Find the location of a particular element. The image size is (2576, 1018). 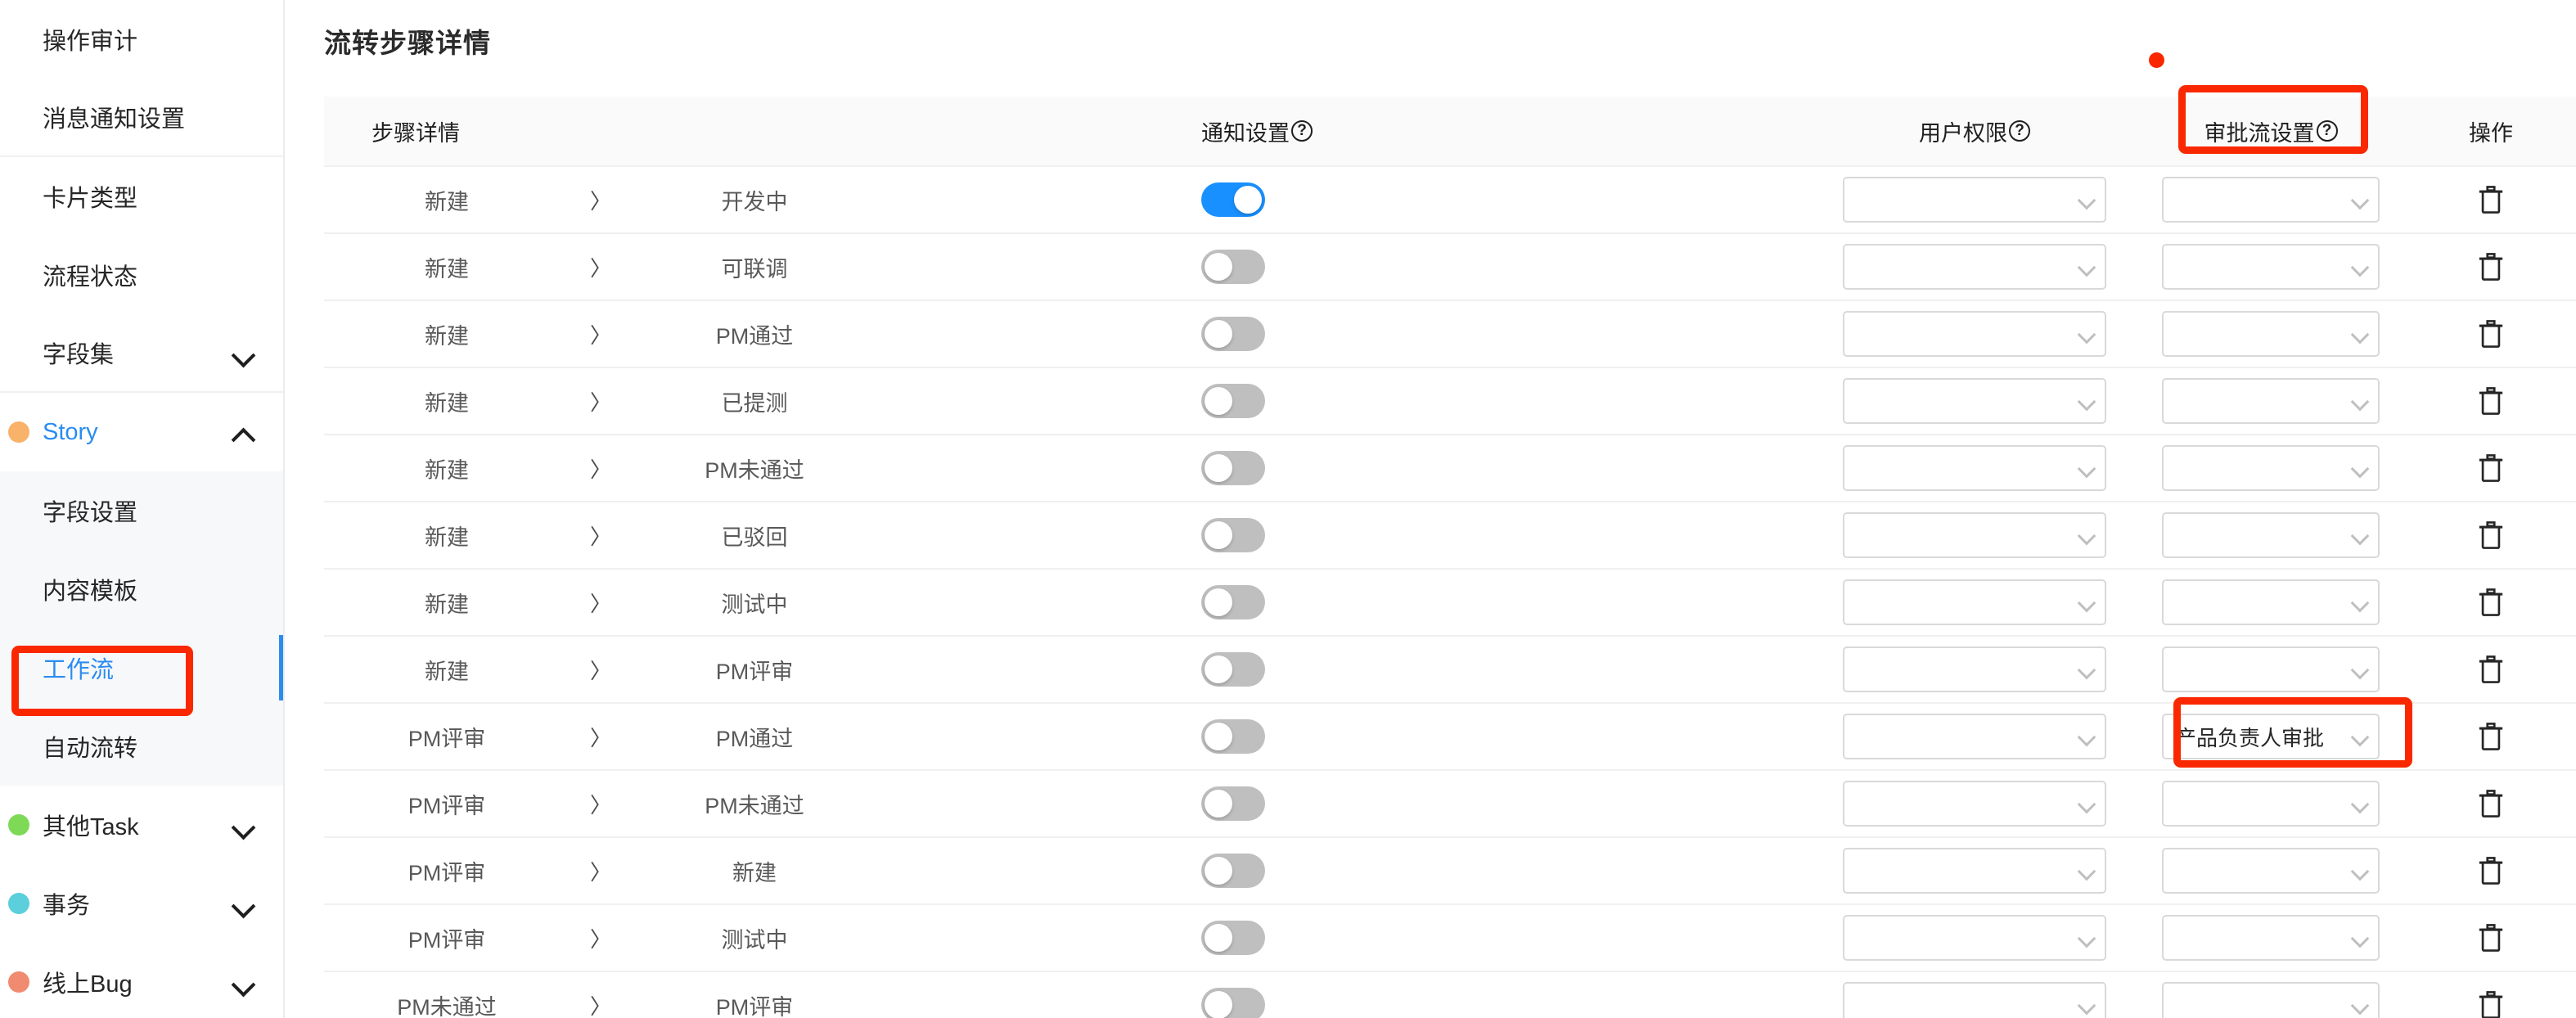

step-from-status: PM评审 is located at coordinates (447, 940).